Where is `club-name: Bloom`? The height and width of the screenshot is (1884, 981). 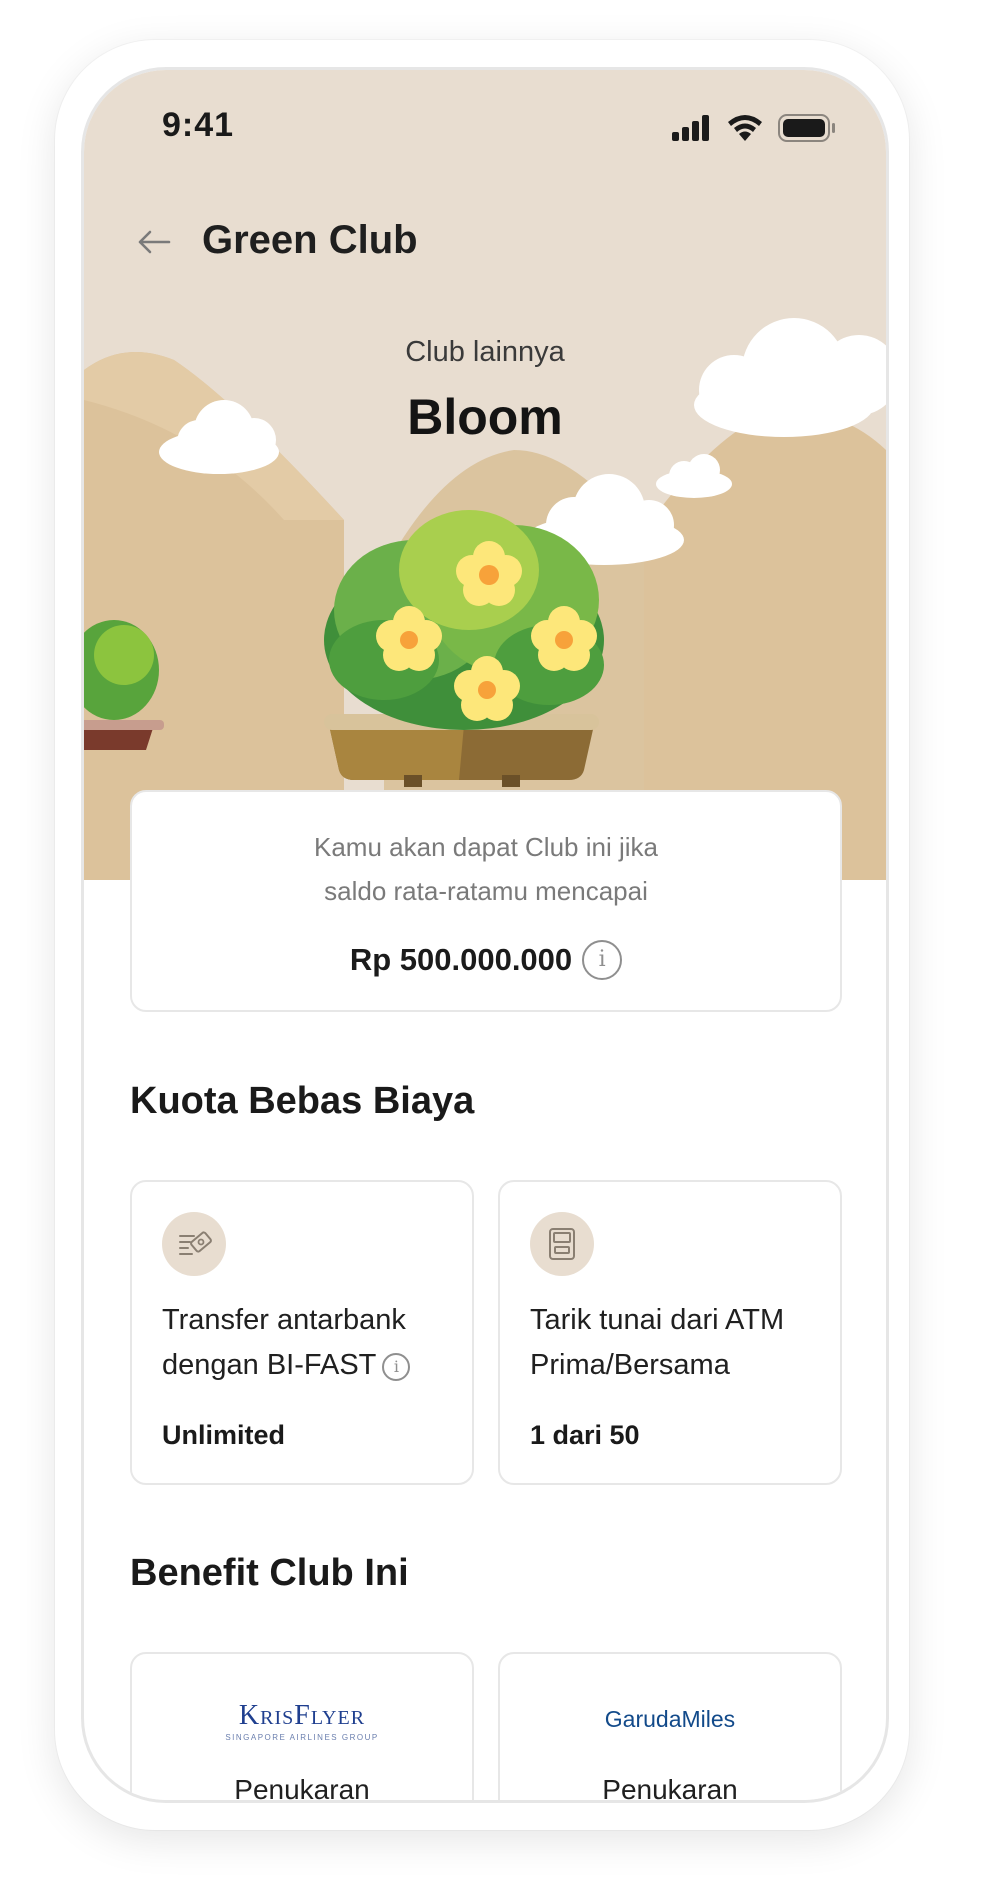 club-name: Bloom is located at coordinates (485, 417).